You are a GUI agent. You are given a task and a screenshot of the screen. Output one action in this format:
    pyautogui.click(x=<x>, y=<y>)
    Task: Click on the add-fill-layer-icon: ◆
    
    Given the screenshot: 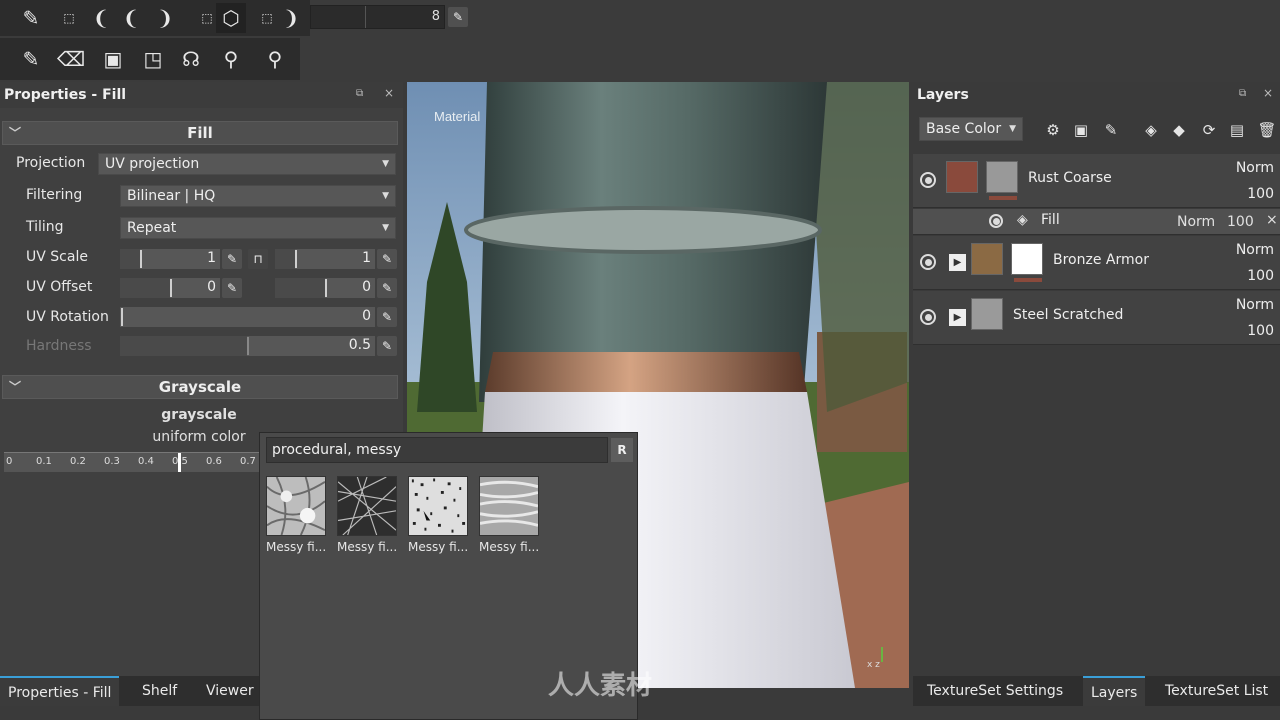 What is the action you would take?
    pyautogui.click(x=1179, y=130)
    